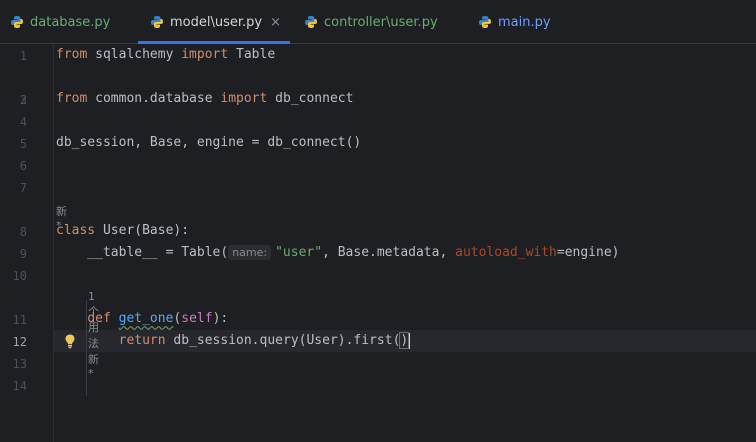 This screenshot has height=442, width=756. Describe the element at coordinates (27, 243) in the screenshot. I see `line-number-gutter: 1 2 2 3 4 5 6 7 8 9 10 11 12 13 14` at that location.